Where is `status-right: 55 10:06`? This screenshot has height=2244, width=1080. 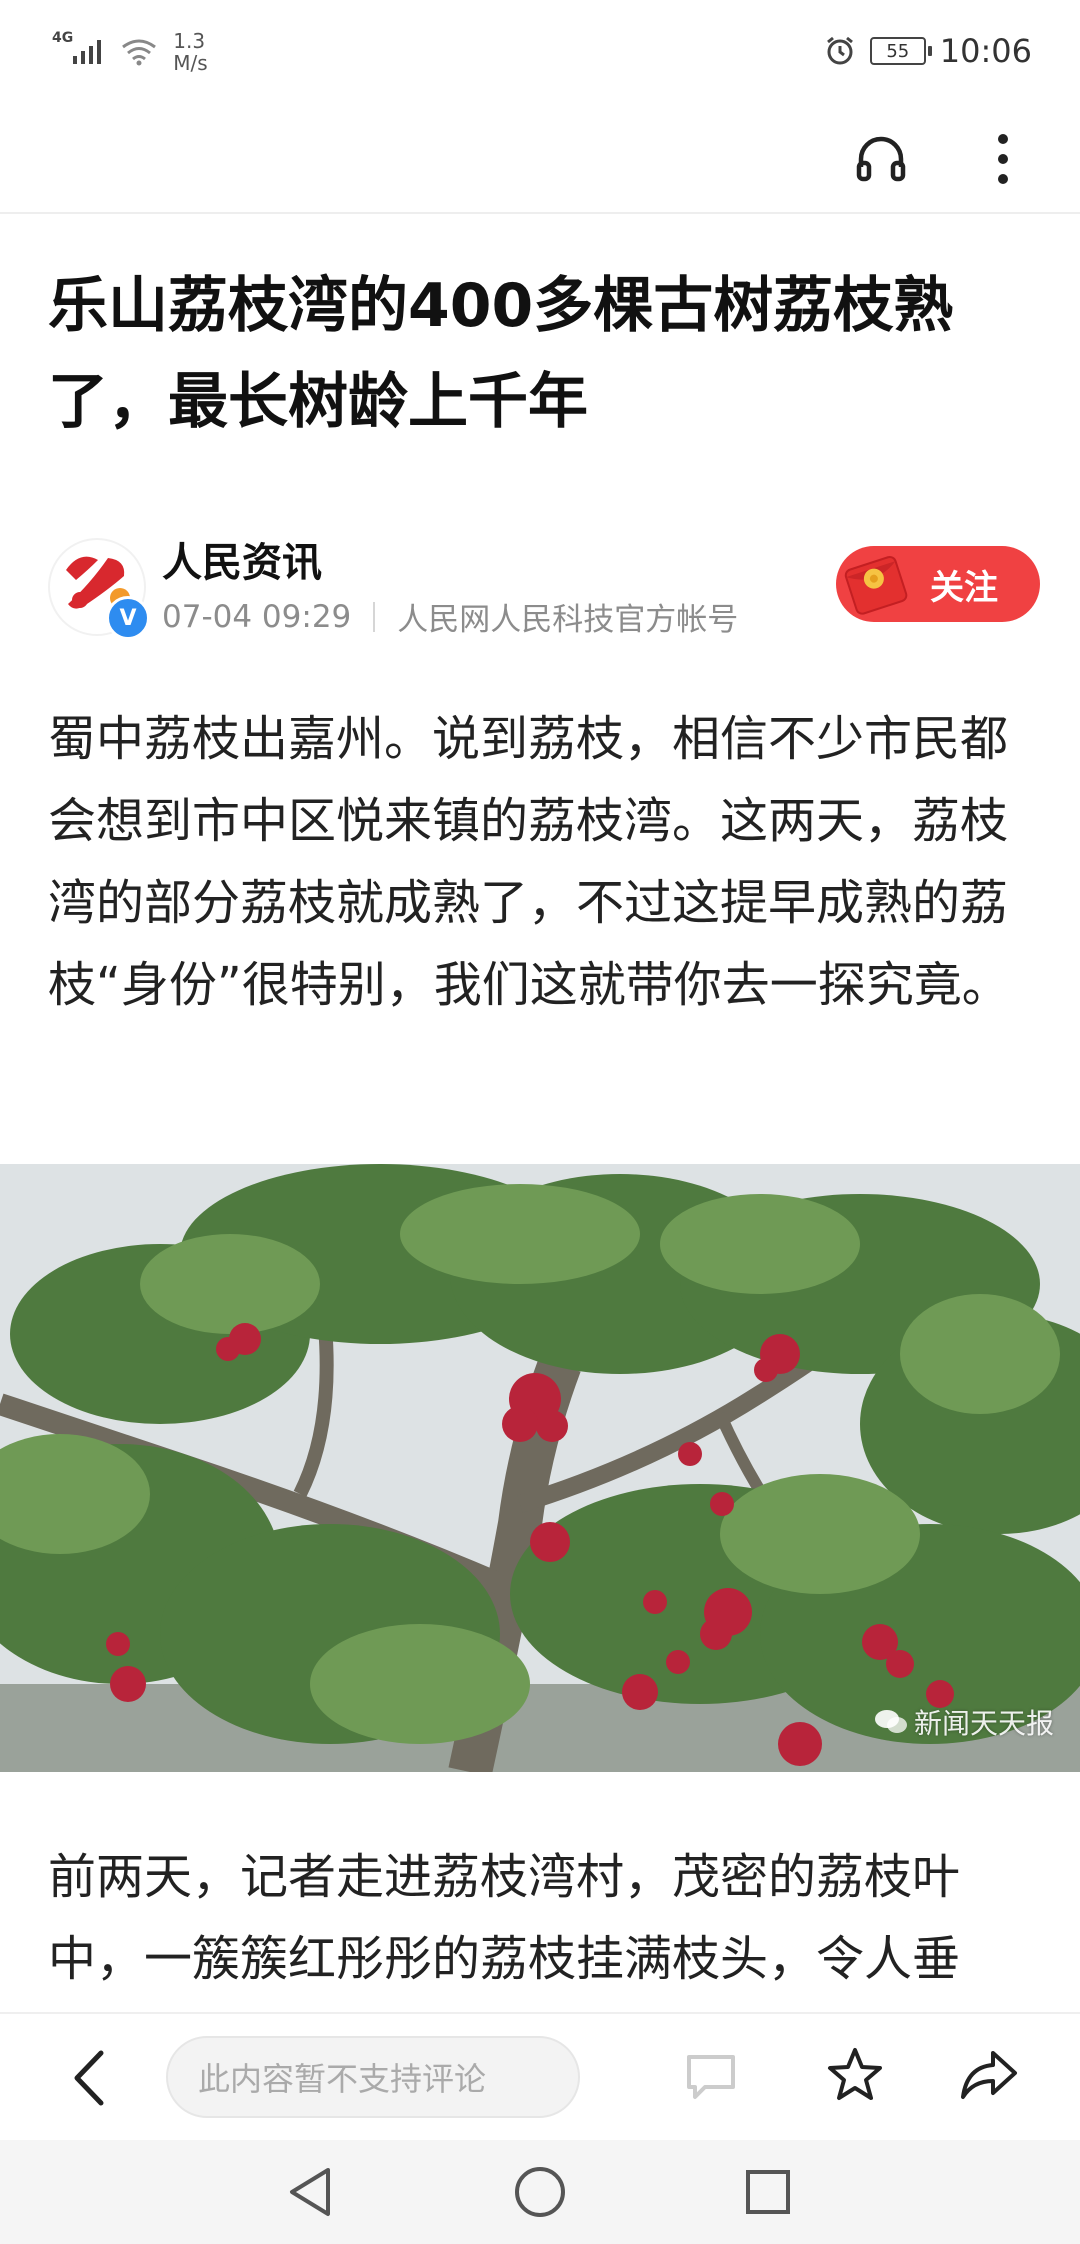 status-right: 55 10:06 is located at coordinates (928, 51).